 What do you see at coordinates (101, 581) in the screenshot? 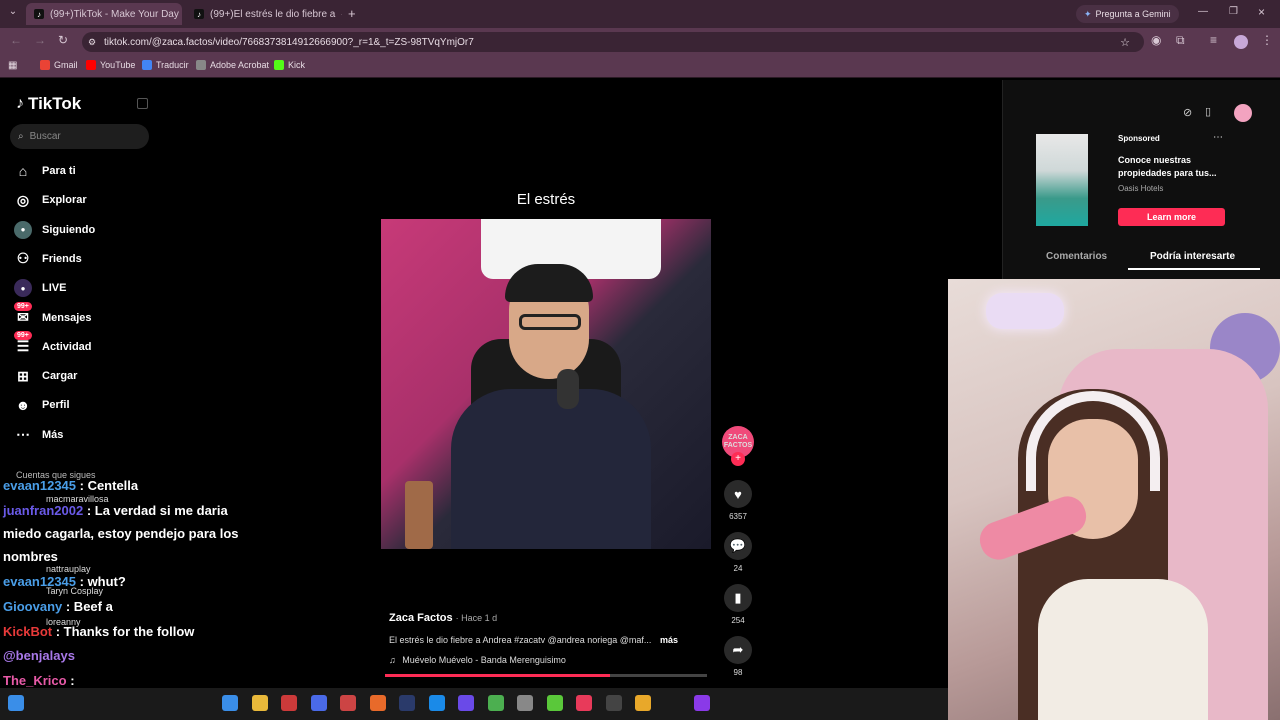
I see `chat-text: : whut?` at bounding box center [101, 581].